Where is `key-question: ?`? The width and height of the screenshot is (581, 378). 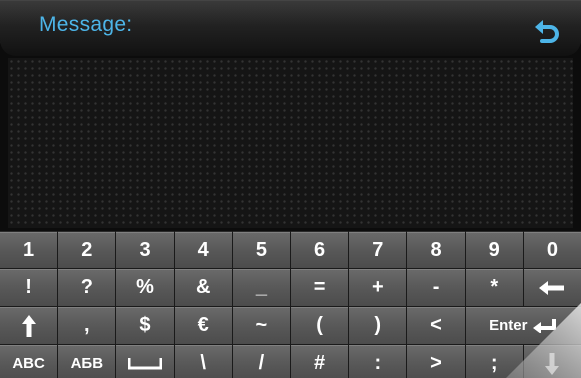
key-question: ? is located at coordinates (87, 287).